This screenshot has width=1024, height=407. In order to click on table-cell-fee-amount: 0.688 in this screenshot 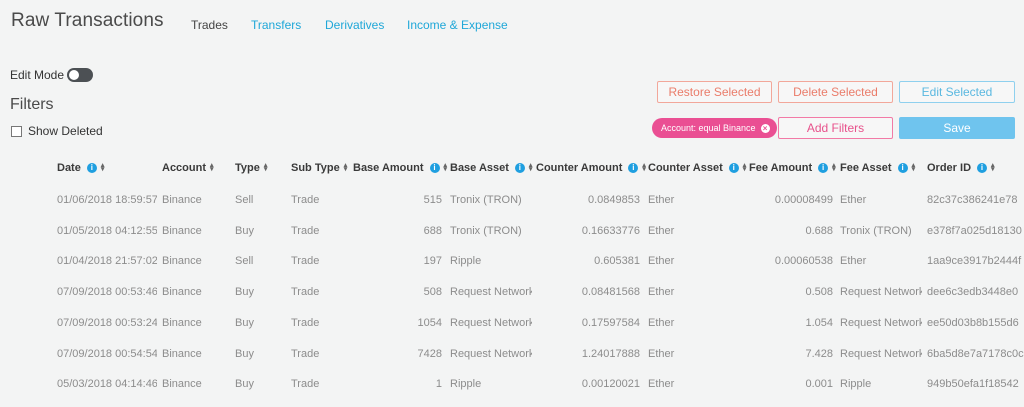, I will do `click(819, 230)`.